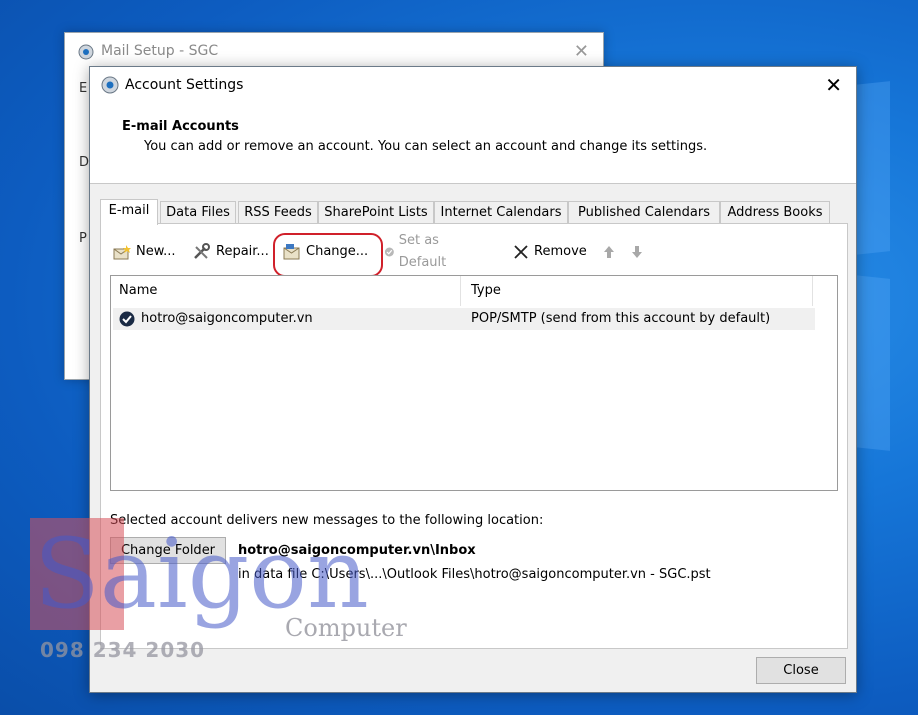 This screenshot has height=715, width=918. What do you see at coordinates (160, 51) in the screenshot?
I see `window-title: Mail Setup - SGC` at bounding box center [160, 51].